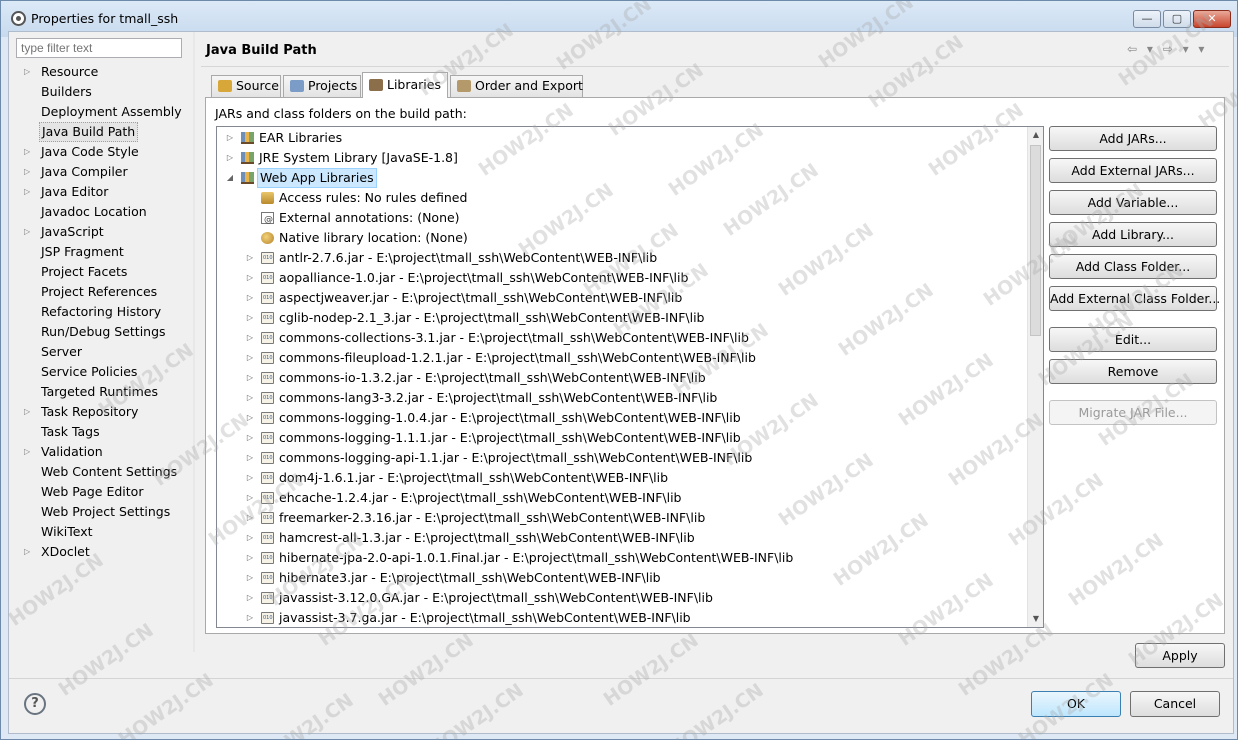  I want to click on tree-row: Access rules: No rules defined, so click(621, 198).